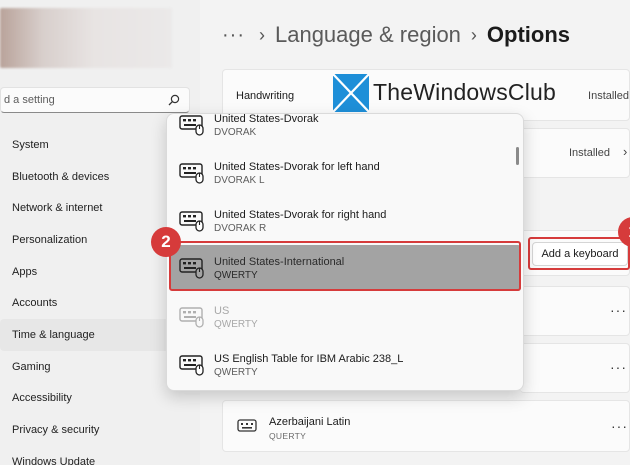 Image resolution: width=630 pixels, height=465 pixels. Describe the element at coordinates (174, 100) in the screenshot. I see `search-icon` at that location.